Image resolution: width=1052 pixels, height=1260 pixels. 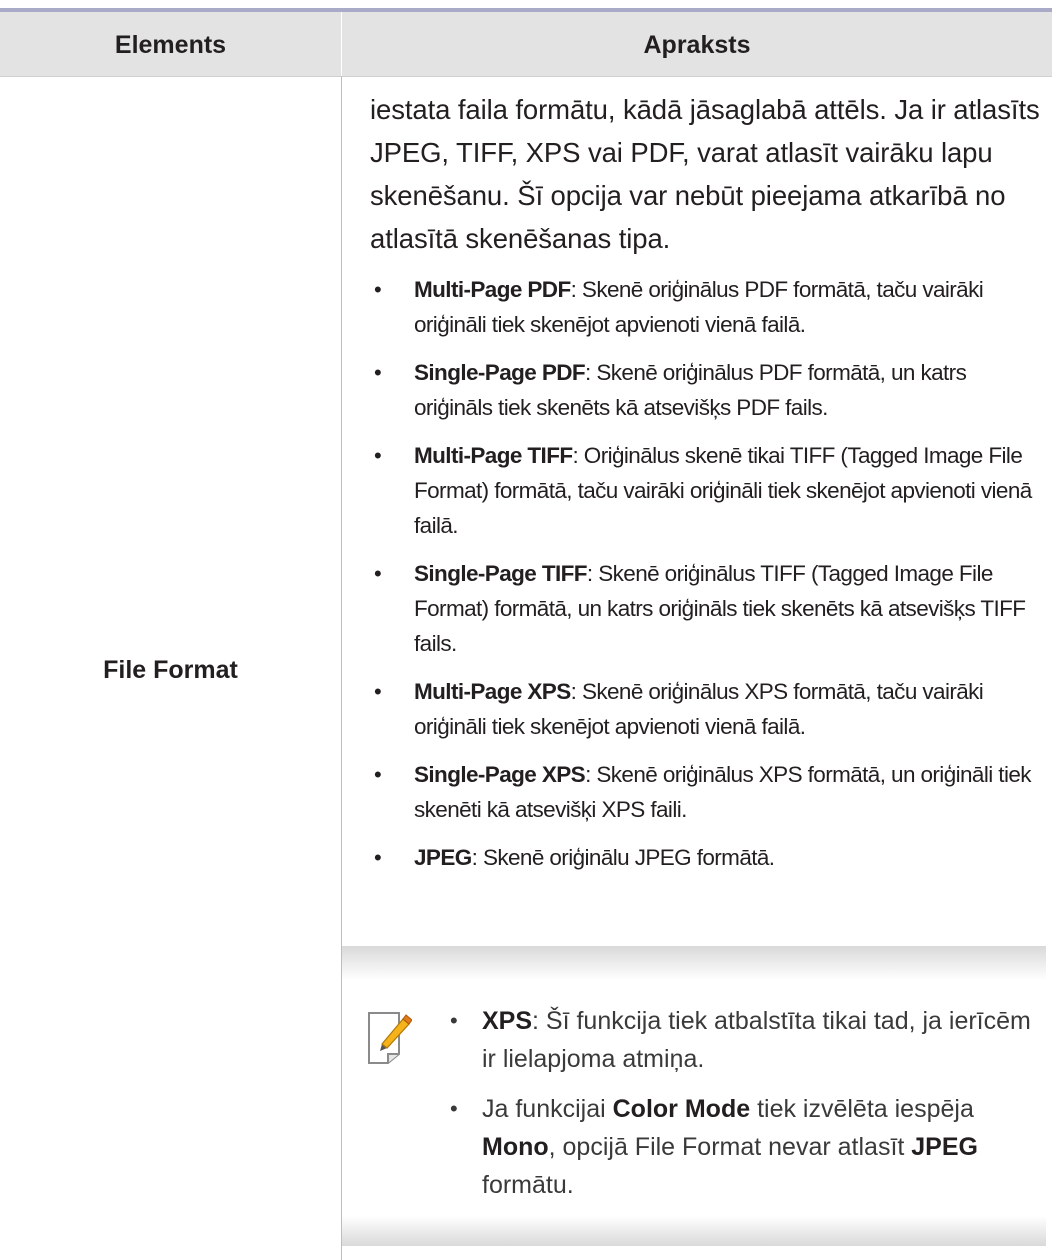 What do you see at coordinates (501, 573) in the screenshot?
I see `option-term: Single-Page TIFF` at bounding box center [501, 573].